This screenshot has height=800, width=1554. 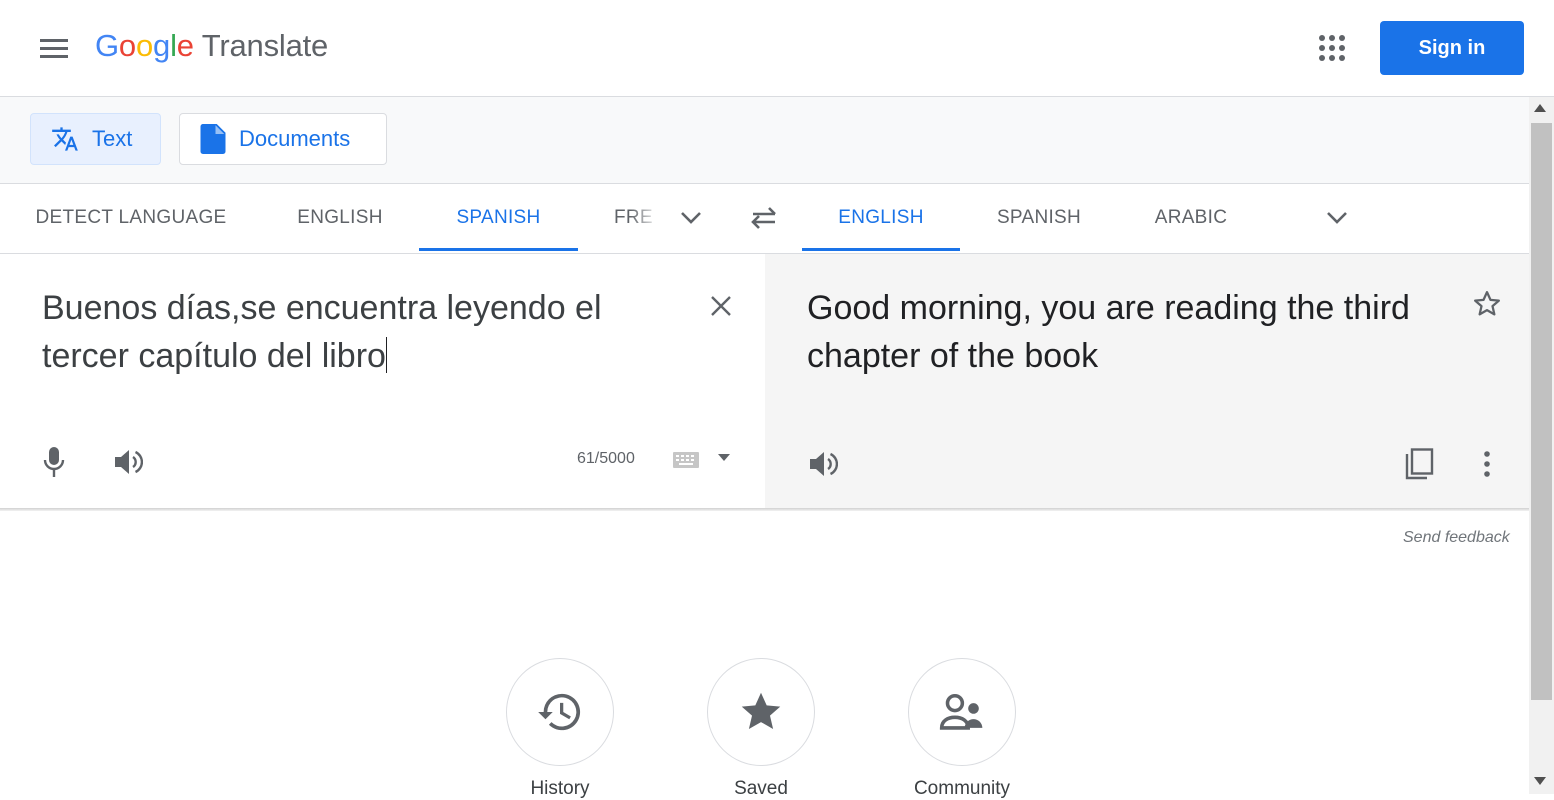 I want to click on documents-mode-button: Documents, so click(x=283, y=139).